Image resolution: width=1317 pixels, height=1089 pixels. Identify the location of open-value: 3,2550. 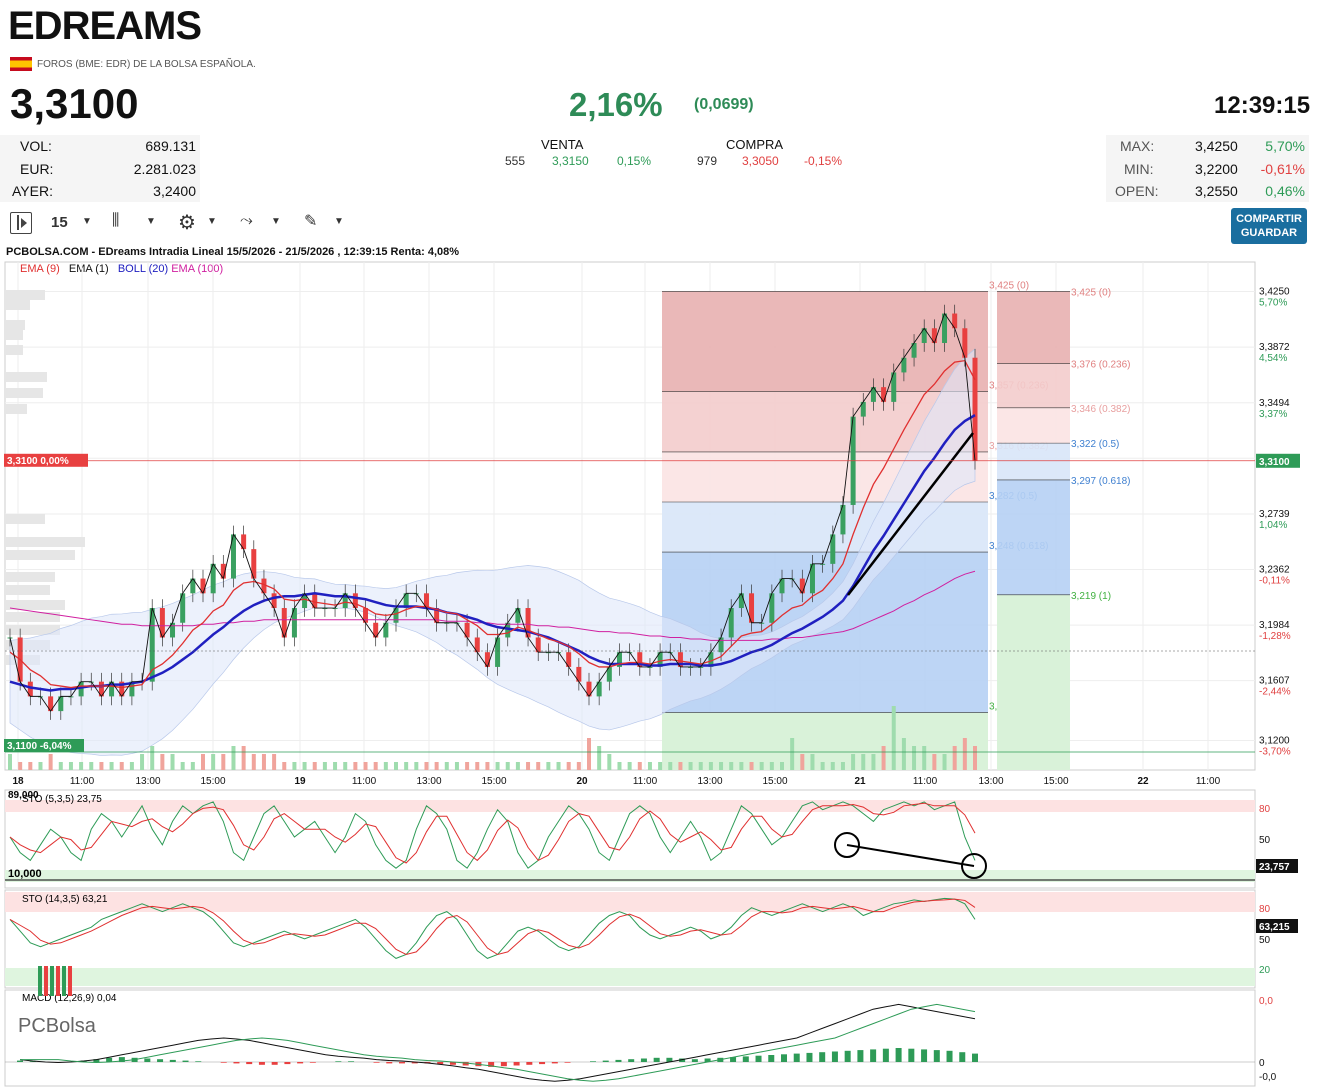
(1216, 191).